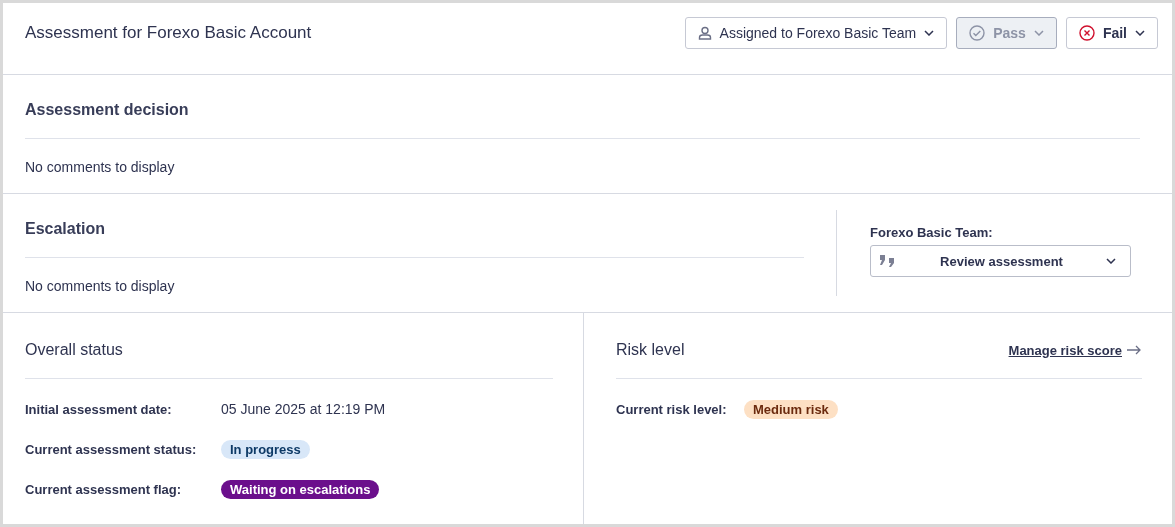 The height and width of the screenshot is (527, 1175). What do you see at coordinates (265, 449) in the screenshot?
I see `status-badge: In progress` at bounding box center [265, 449].